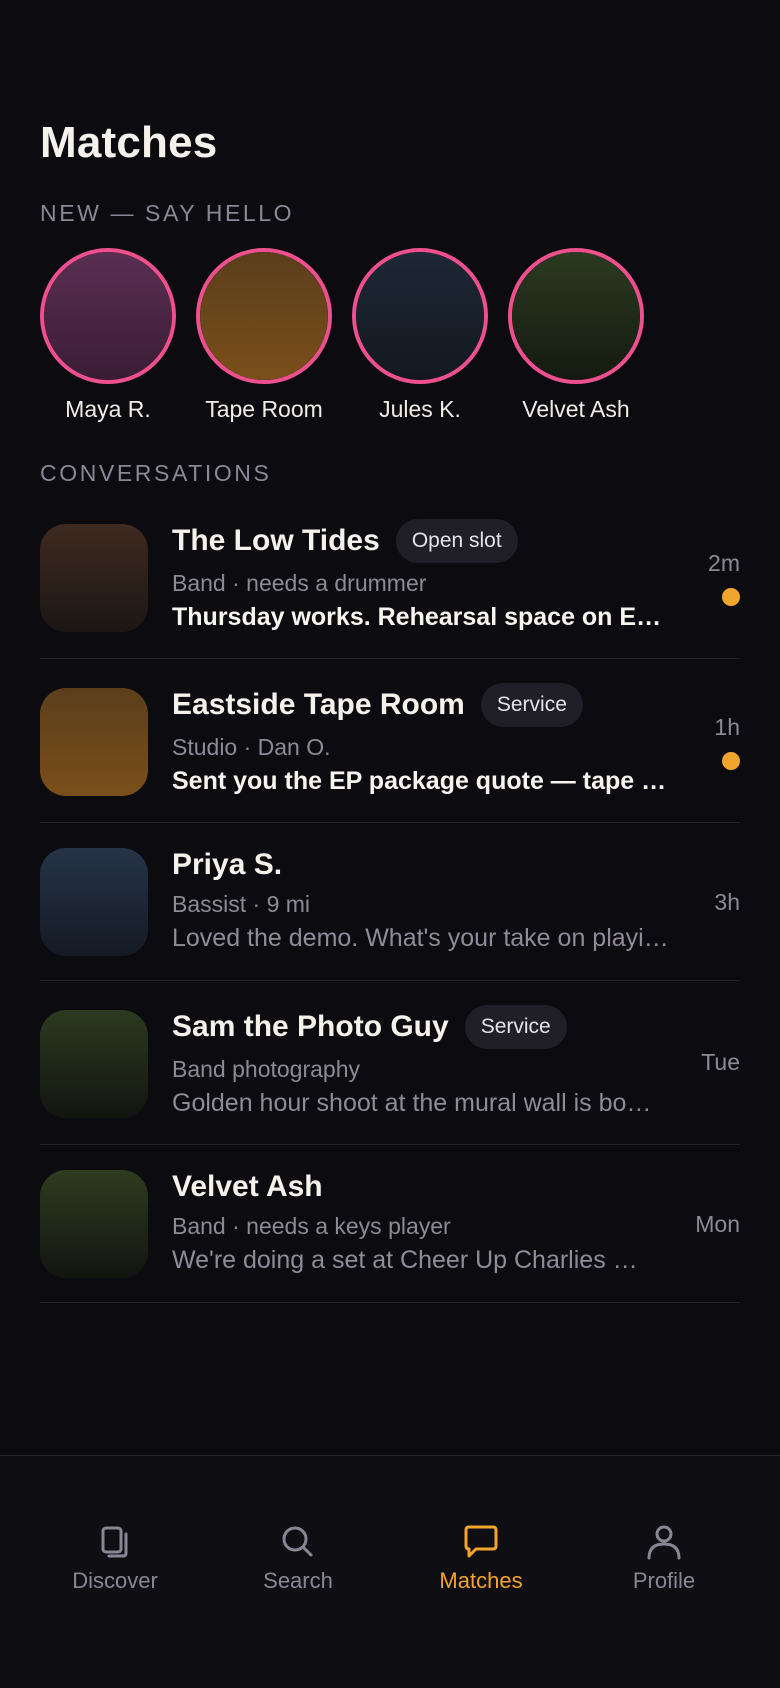 This screenshot has height=1688, width=780. What do you see at coordinates (298, 1580) in the screenshot?
I see `tab-label: Search` at bounding box center [298, 1580].